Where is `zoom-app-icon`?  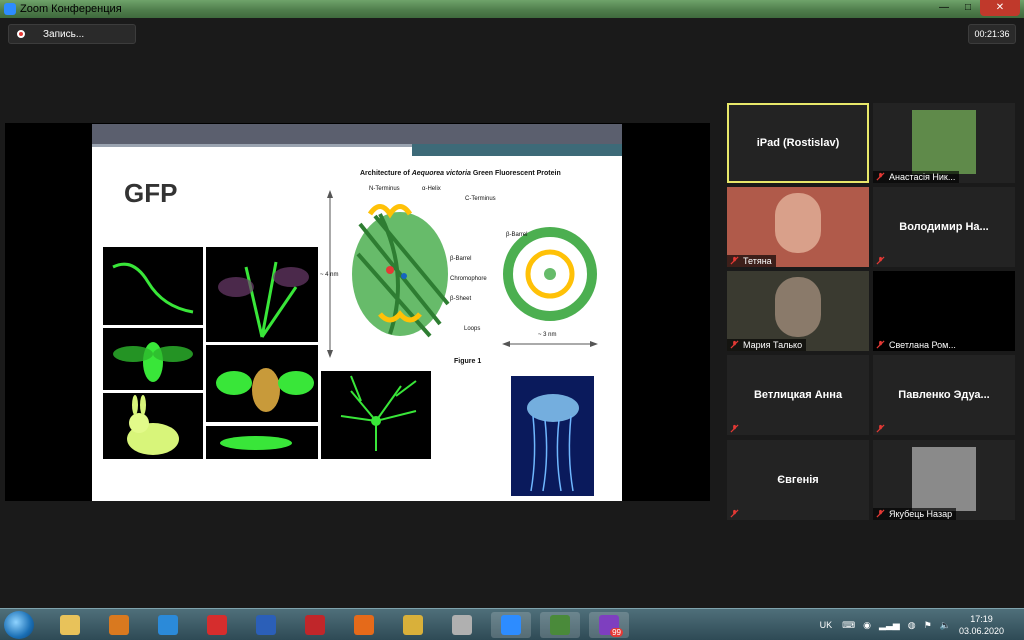 zoom-app-icon is located at coordinates (10, 9).